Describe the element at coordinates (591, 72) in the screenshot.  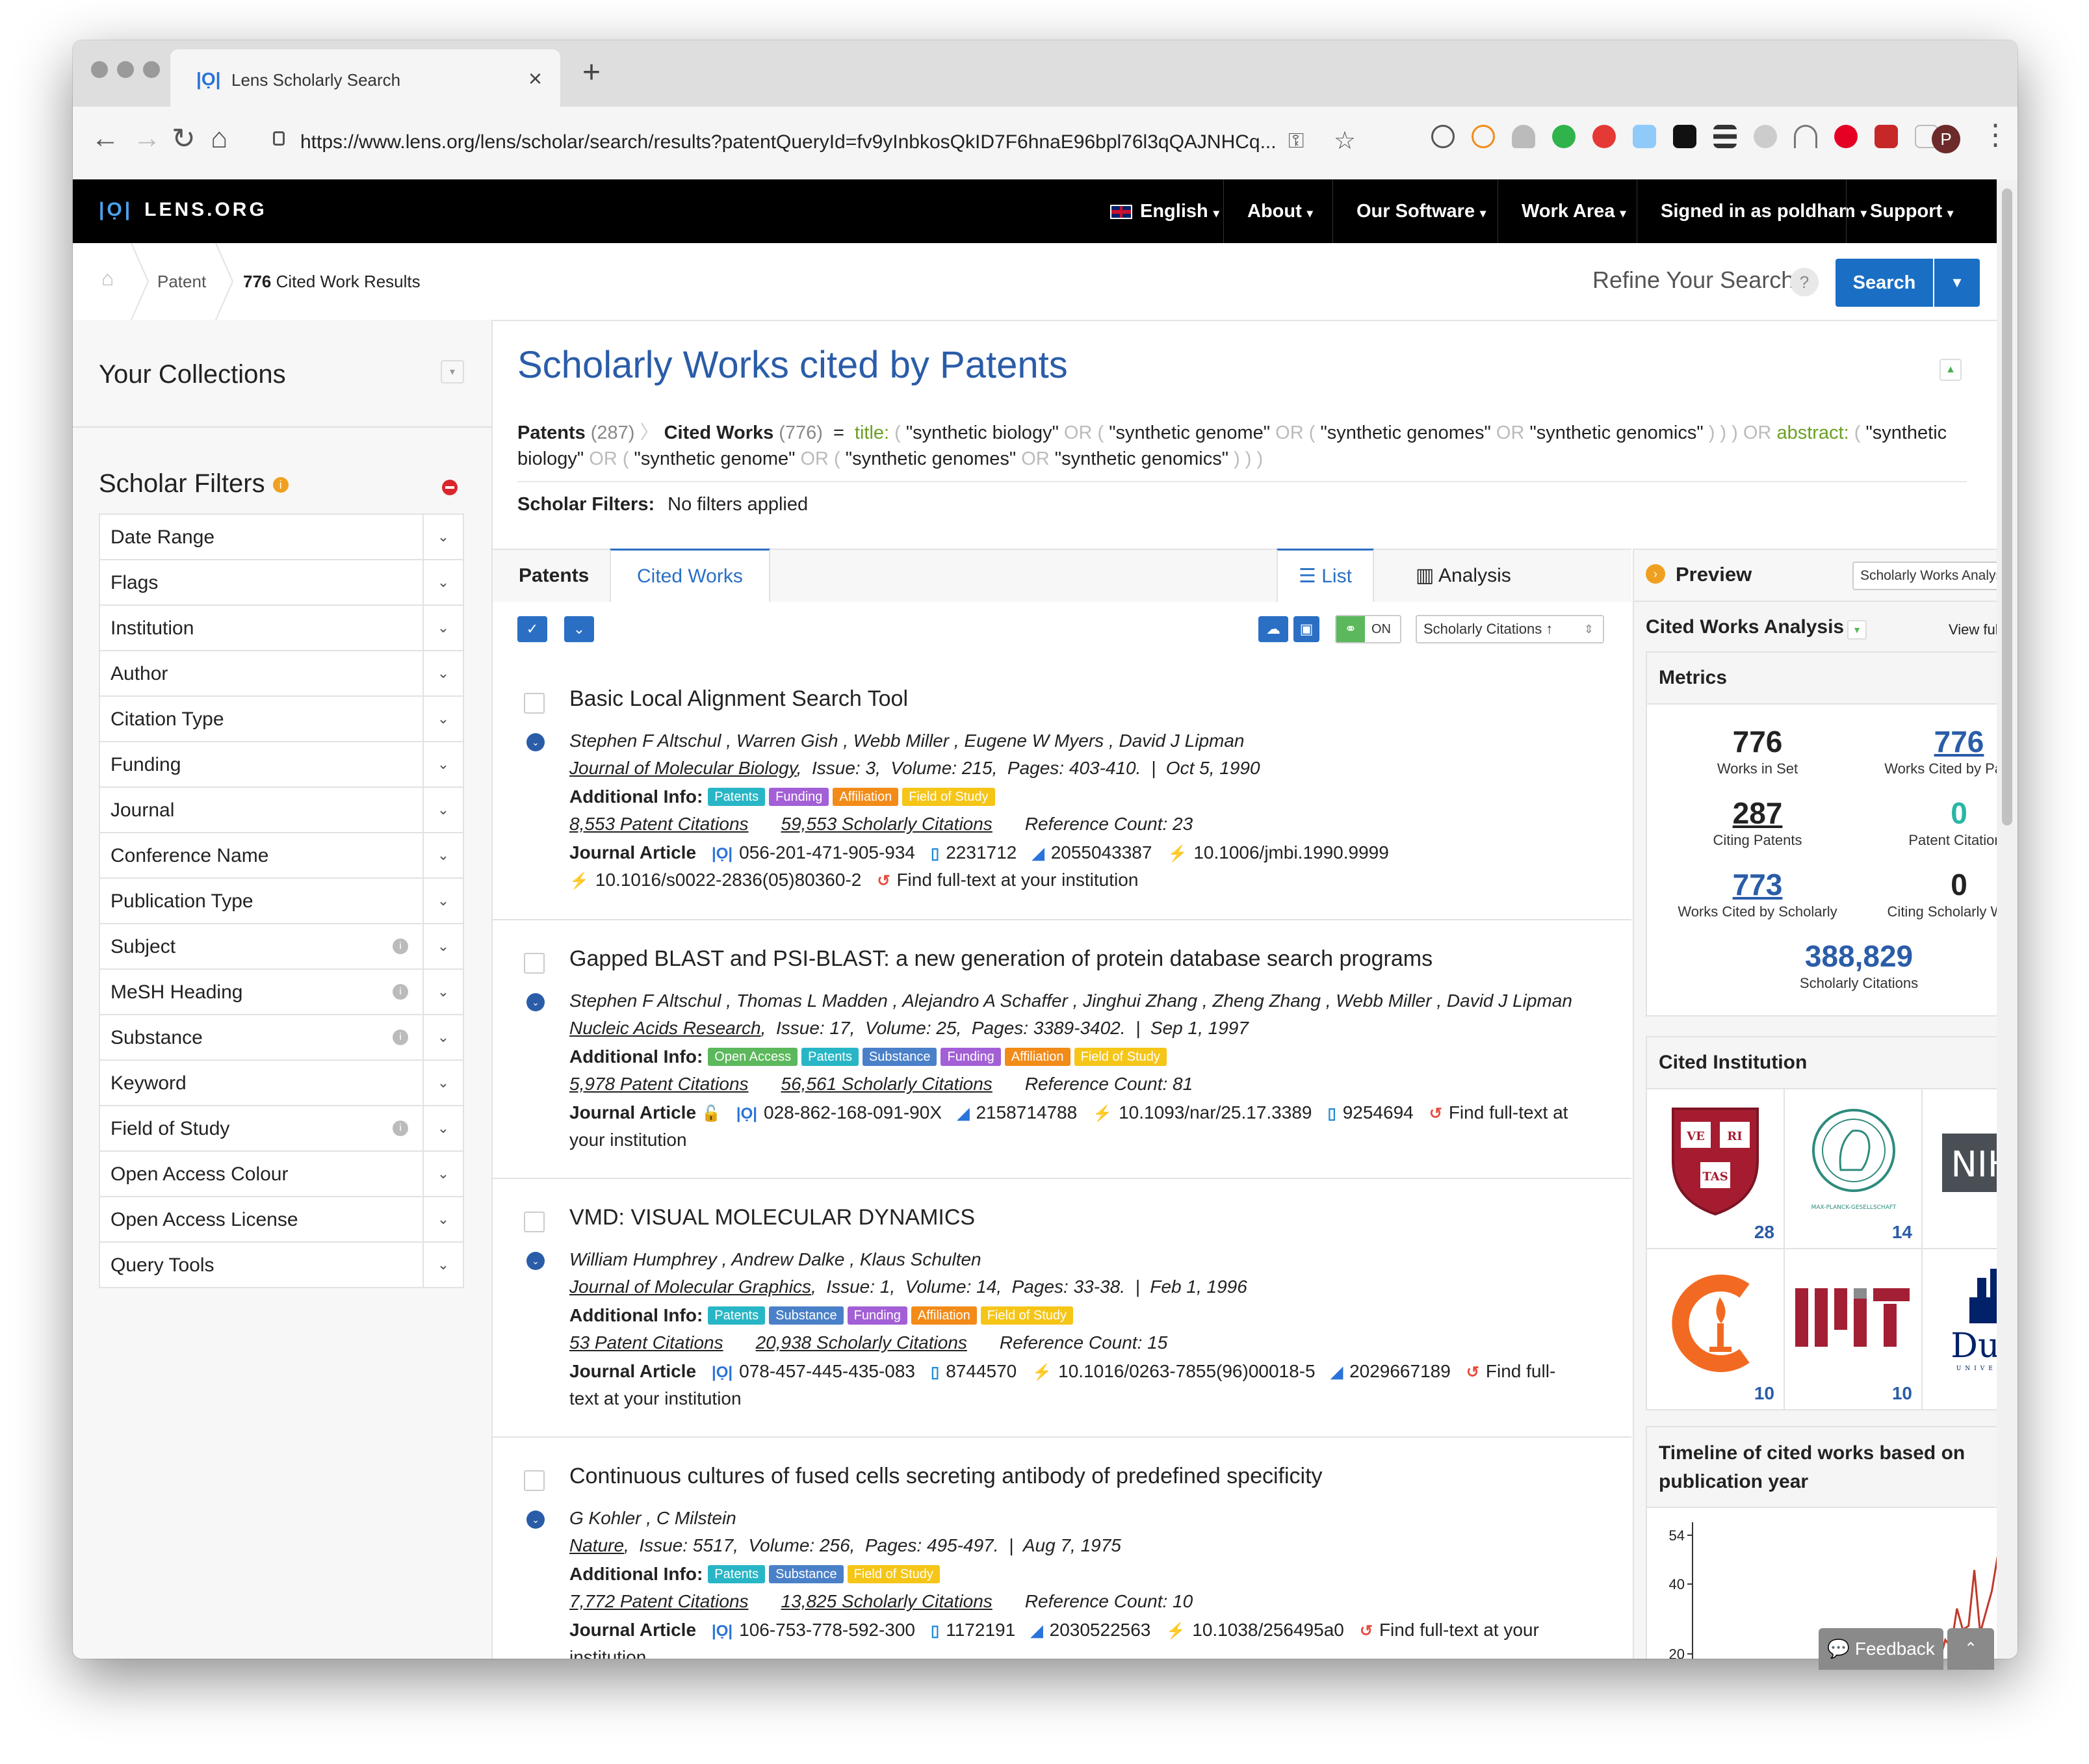
I see `new-tab-icon: +` at that location.